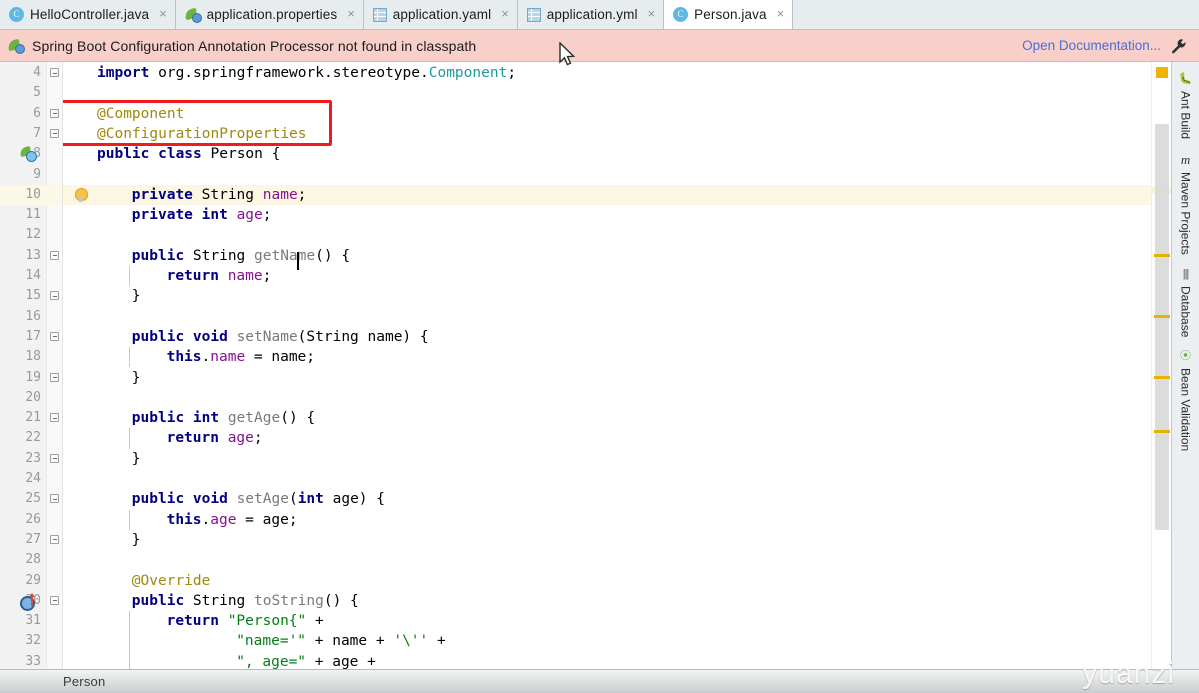  I want to click on tab-application-yml: application.yml ×, so click(591, 14).